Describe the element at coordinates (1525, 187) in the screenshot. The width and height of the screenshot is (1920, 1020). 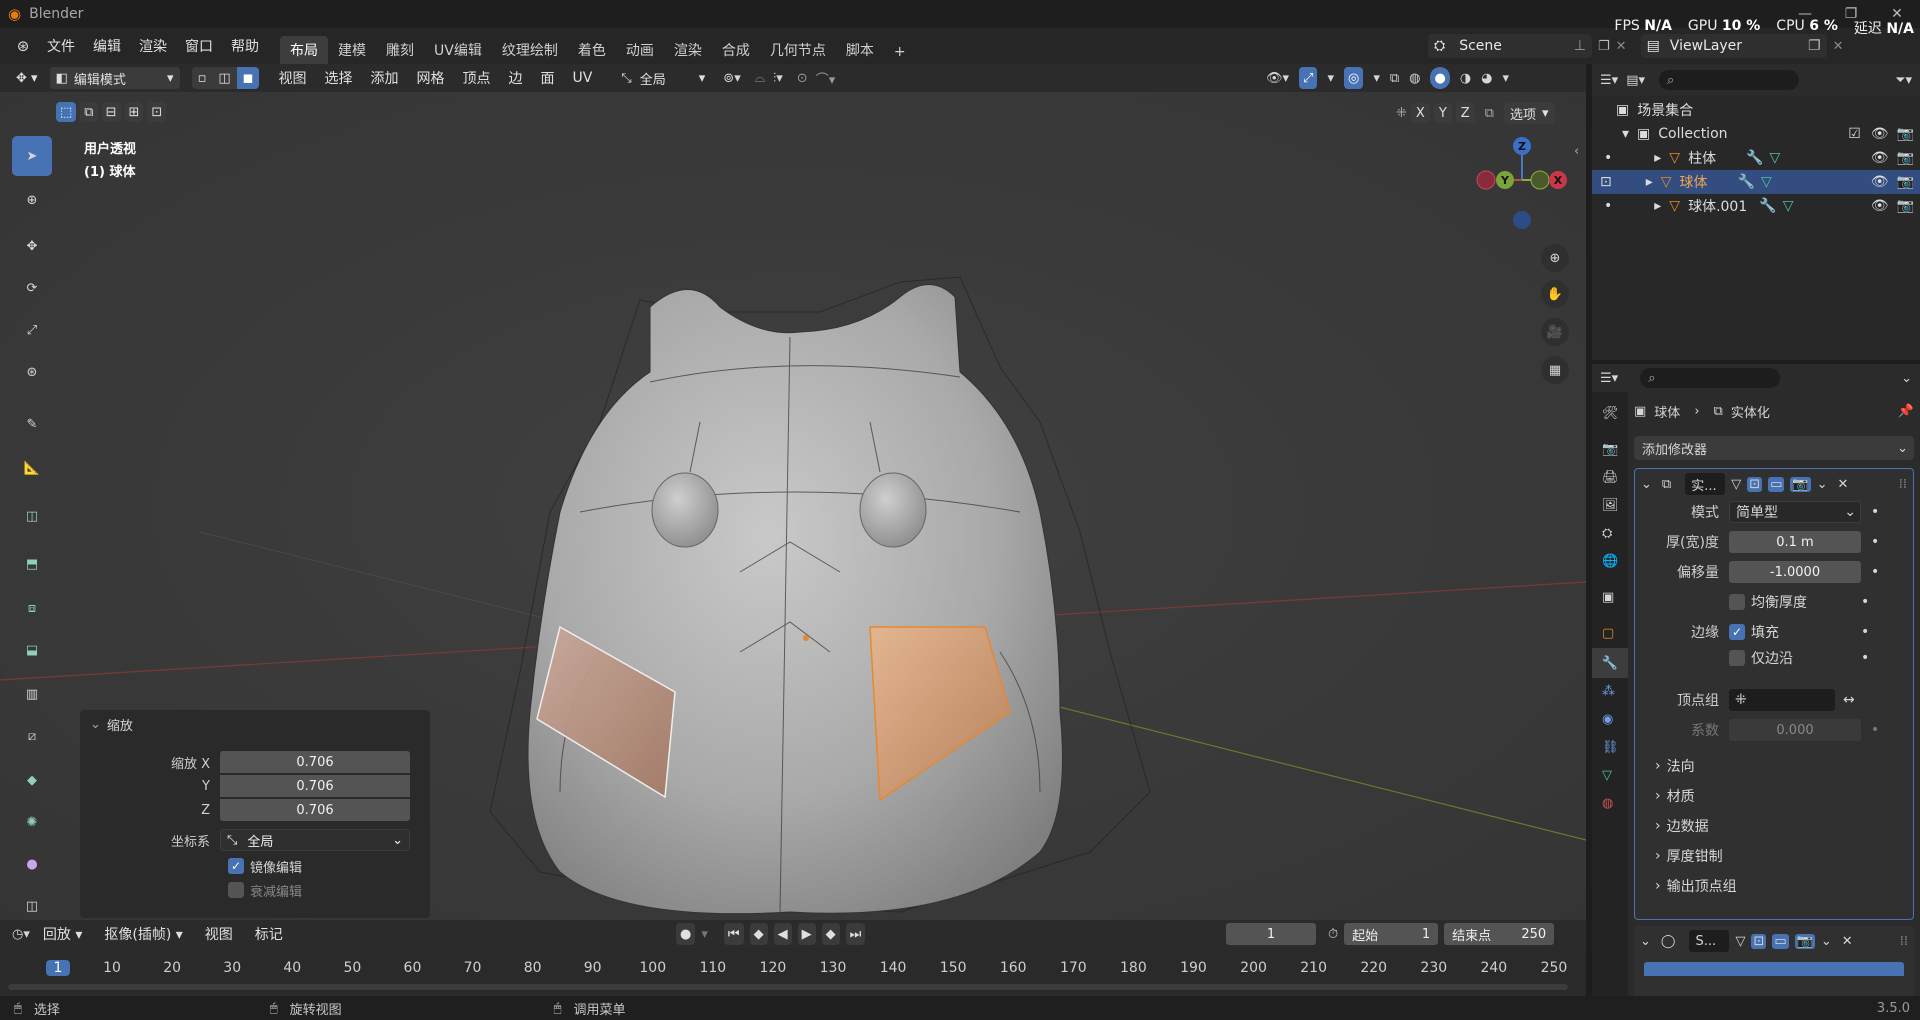
I see `navigation-gizmo: Z Y X` at that location.